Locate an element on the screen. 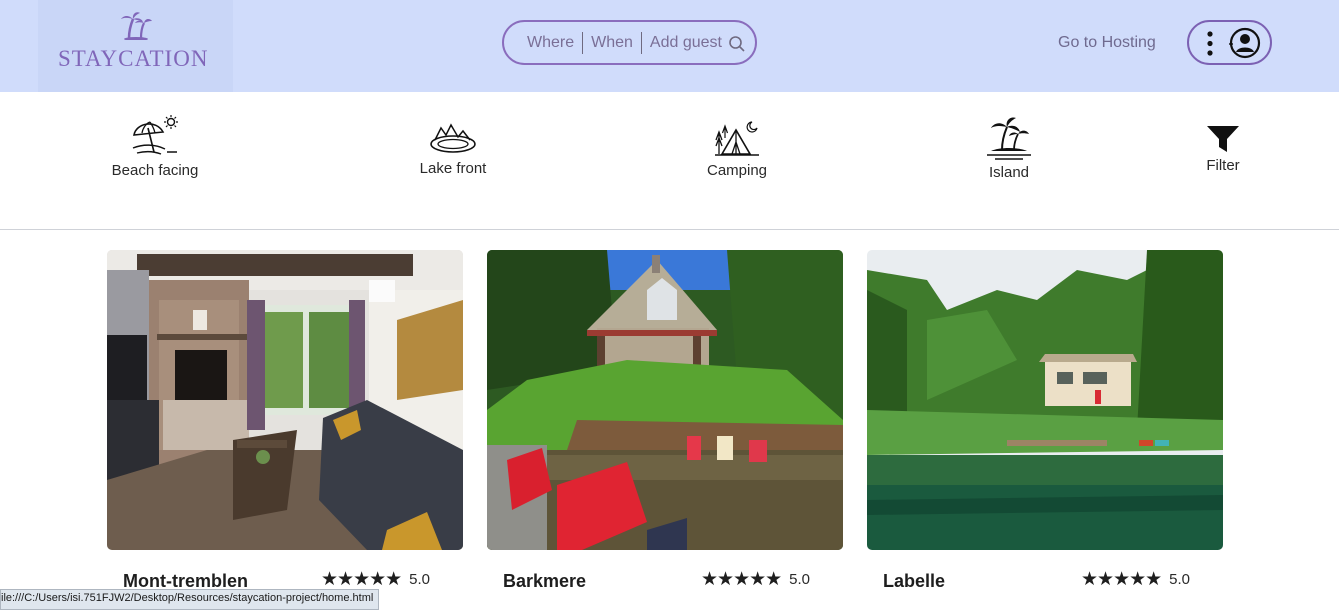  listing-card: Labelle ★★★★★ 5.0 is located at coordinates (1045, 420).